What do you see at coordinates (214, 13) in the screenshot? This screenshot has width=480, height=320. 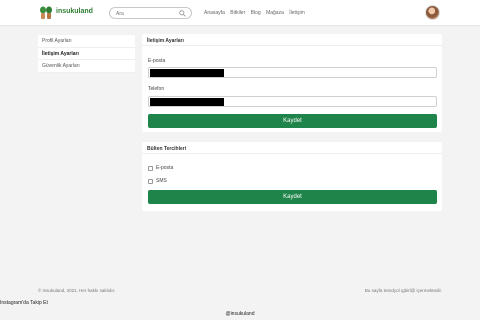 I see `nav-home: Anasayfa` at bounding box center [214, 13].